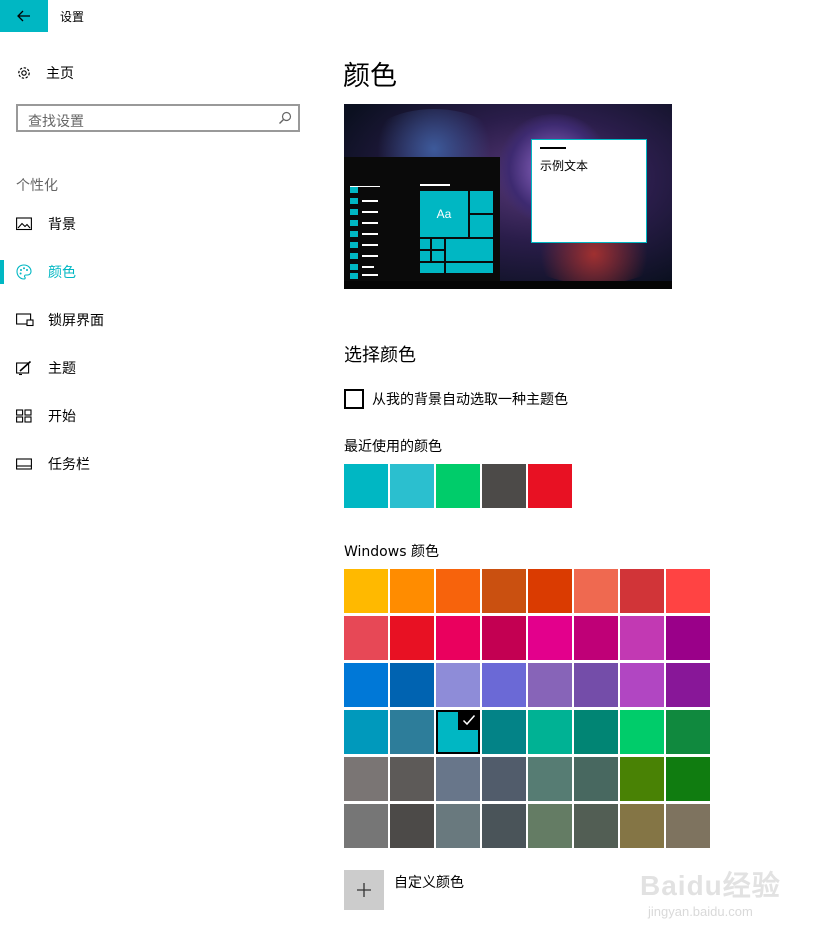 The height and width of the screenshot is (942, 838). I want to click on sidebar-item-label: 背景, so click(62, 225).